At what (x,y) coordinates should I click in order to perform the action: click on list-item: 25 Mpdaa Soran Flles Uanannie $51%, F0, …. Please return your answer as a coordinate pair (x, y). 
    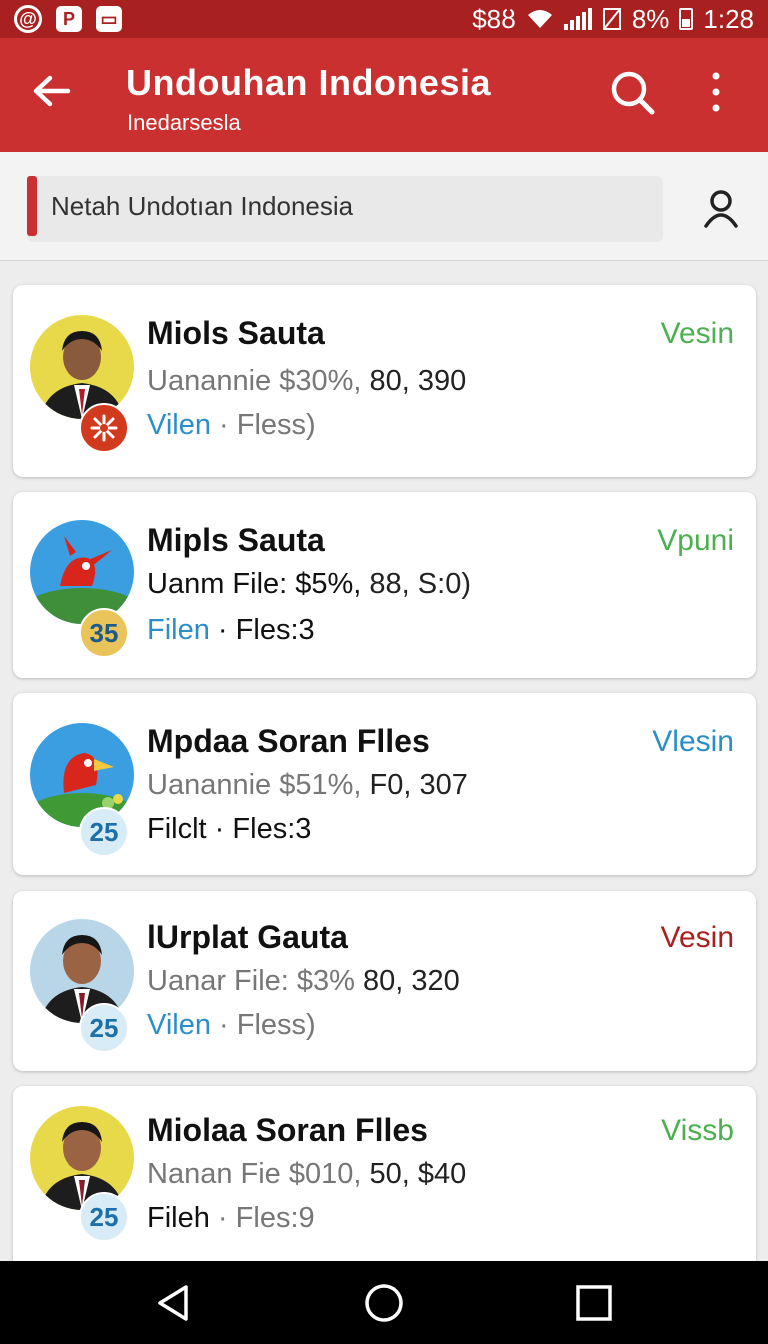
    Looking at the image, I should click on (384, 784).